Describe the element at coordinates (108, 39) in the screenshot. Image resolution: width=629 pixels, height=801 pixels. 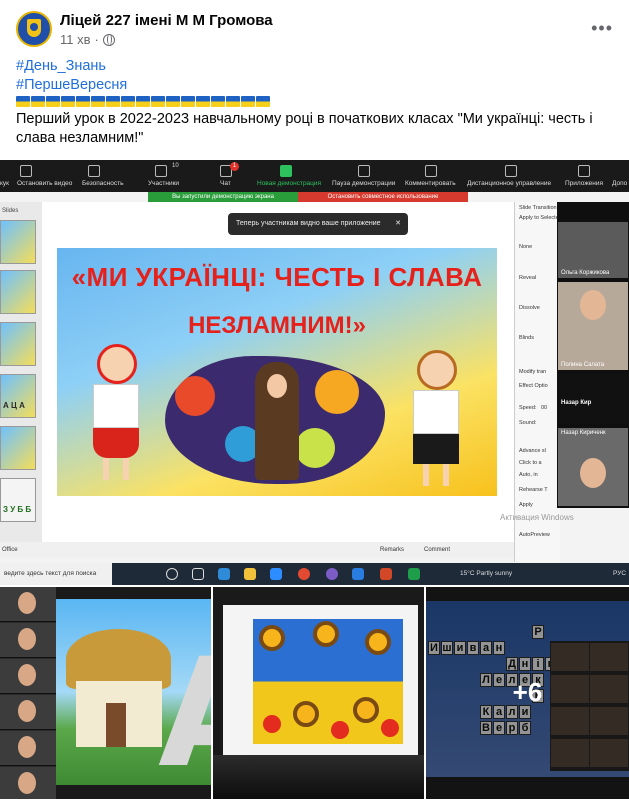
I see `public-globe-icon` at that location.